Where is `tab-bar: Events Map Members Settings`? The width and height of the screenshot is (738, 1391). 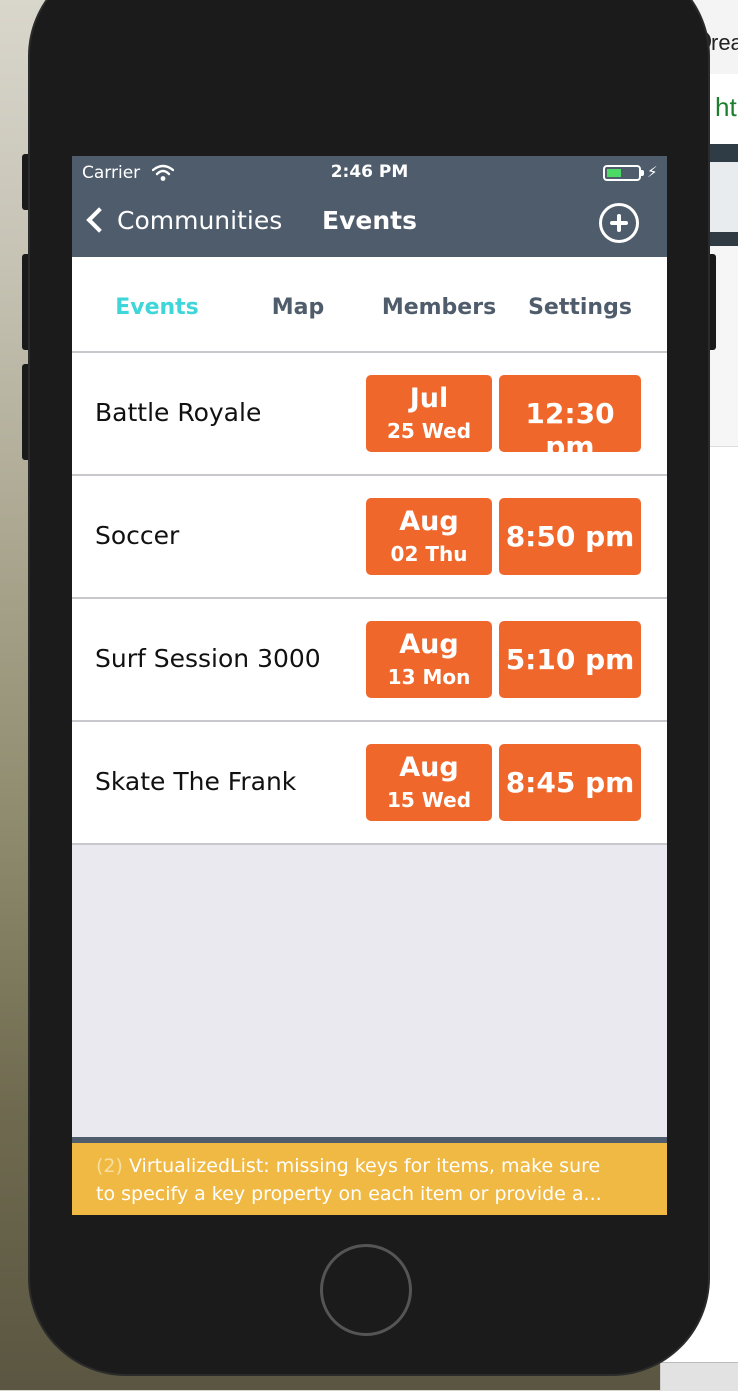 tab-bar: Events Map Members Settings is located at coordinates (369, 305).